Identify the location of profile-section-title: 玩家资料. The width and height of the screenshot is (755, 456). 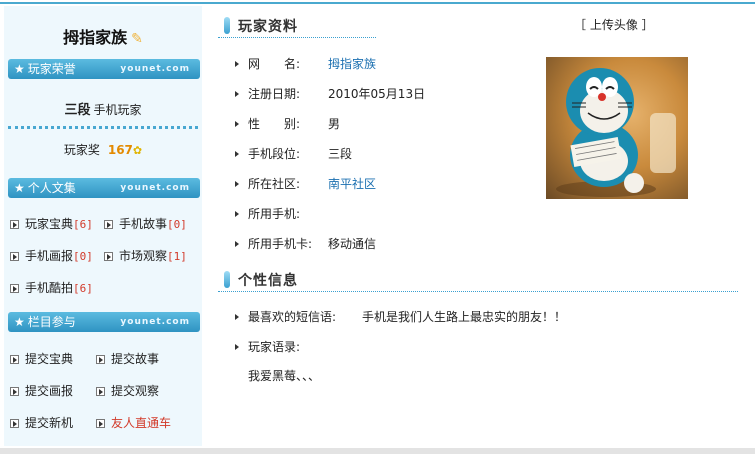
(261, 26).